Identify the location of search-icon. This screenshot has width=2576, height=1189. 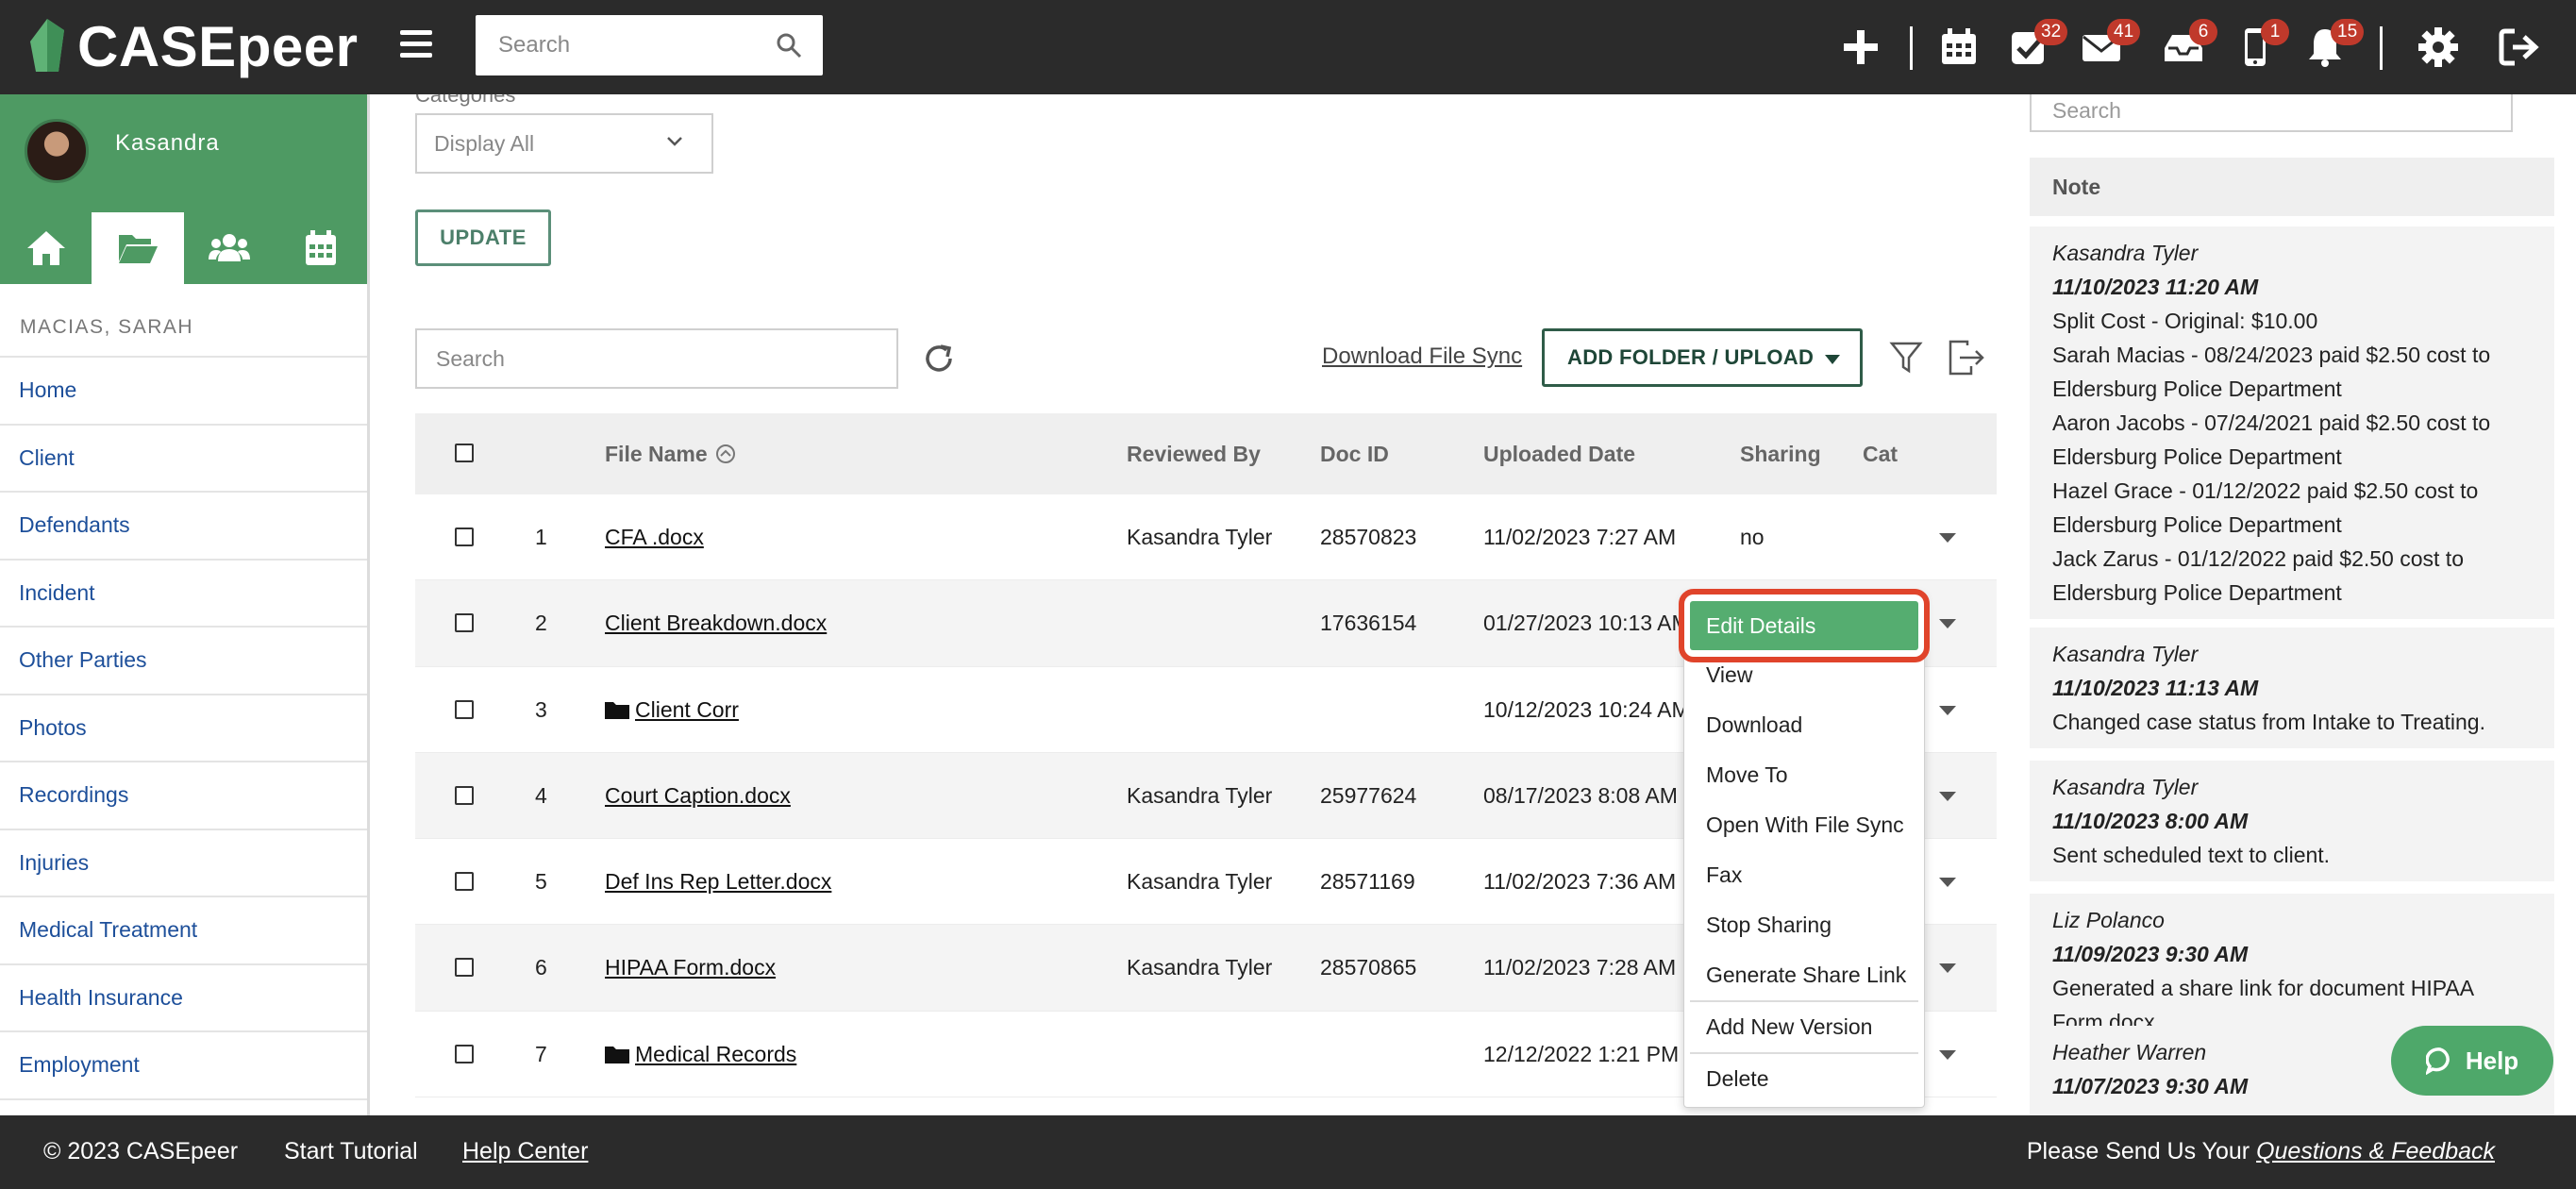
(789, 46).